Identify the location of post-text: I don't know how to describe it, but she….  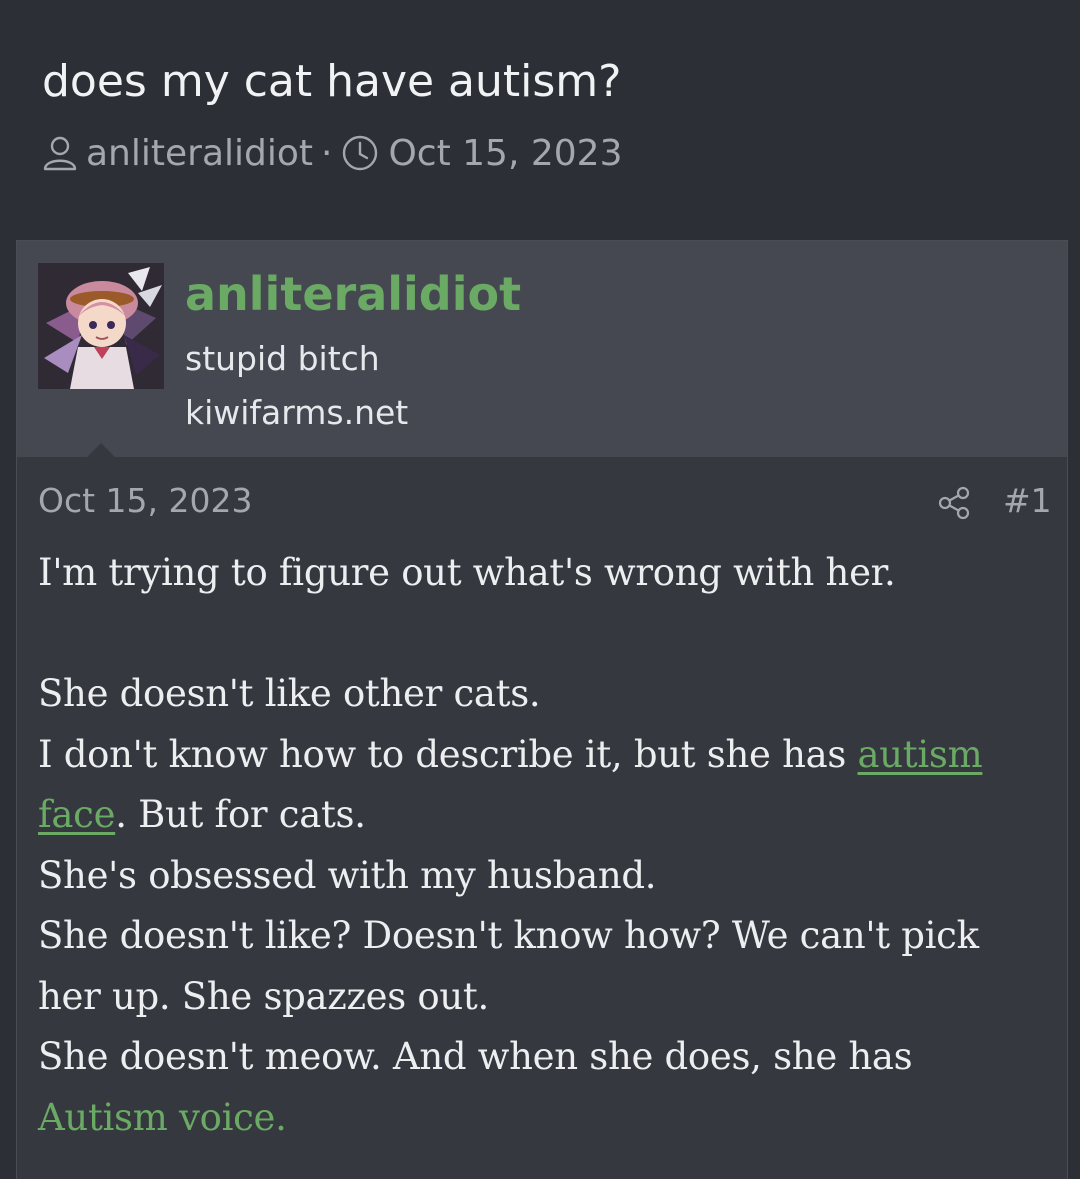
(448, 754).